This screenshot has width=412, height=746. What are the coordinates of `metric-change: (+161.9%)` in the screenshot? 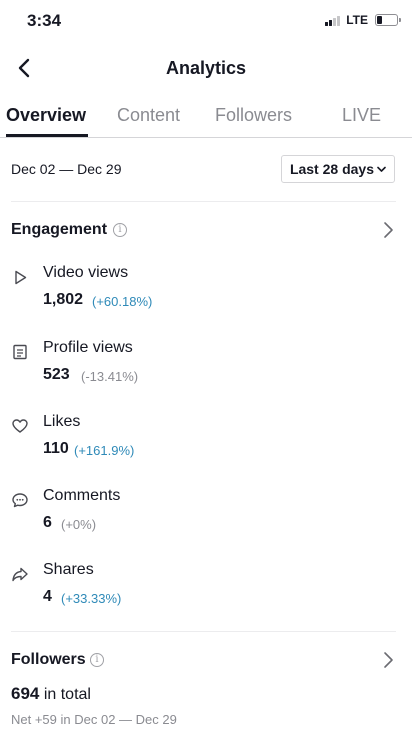 It's located at (104, 450).